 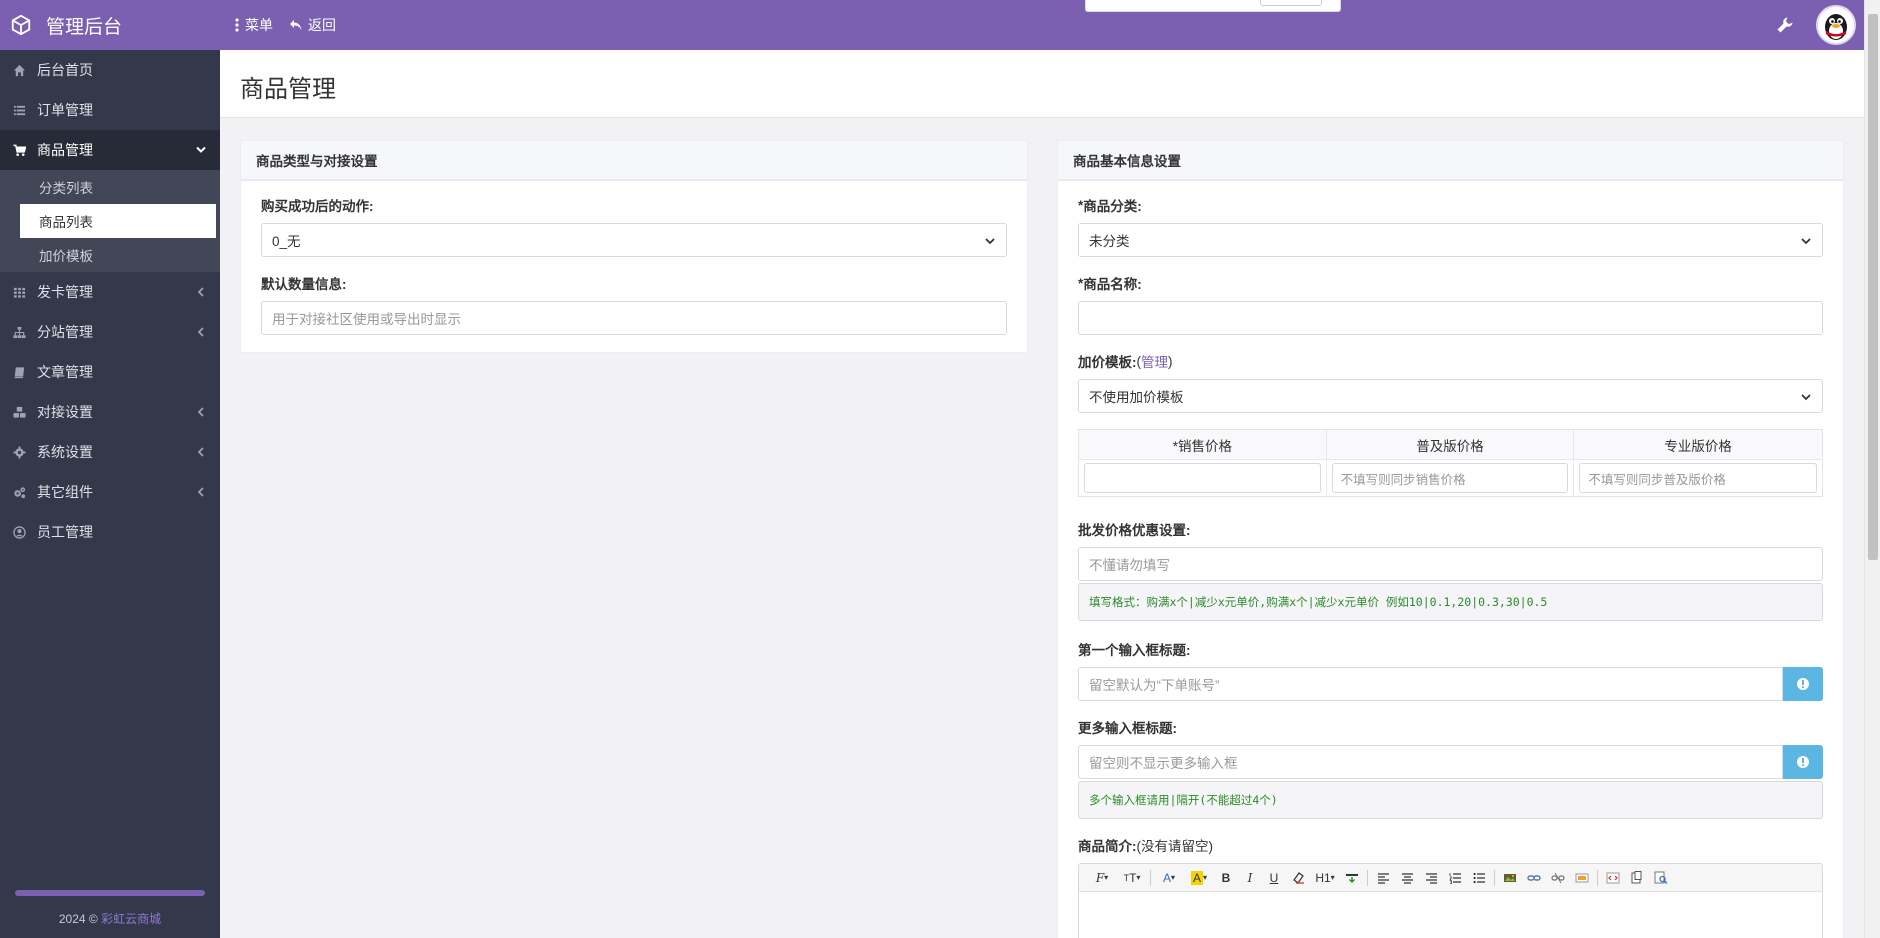 What do you see at coordinates (65, 150) in the screenshot?
I see `sidebar-item-label: 商品管理` at bounding box center [65, 150].